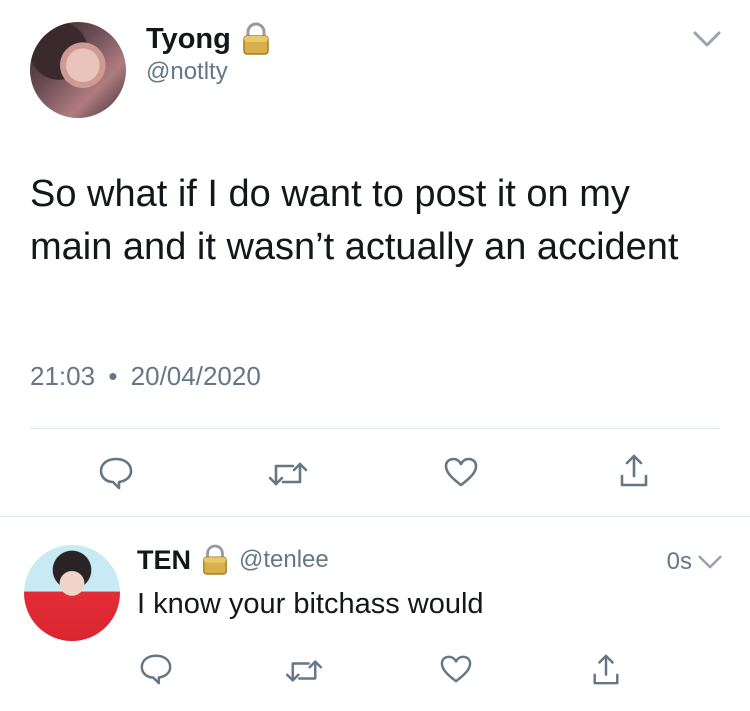 This screenshot has height=711, width=750. What do you see at coordinates (195, 376) in the screenshot?
I see `tweet-date: 20/04/2020` at bounding box center [195, 376].